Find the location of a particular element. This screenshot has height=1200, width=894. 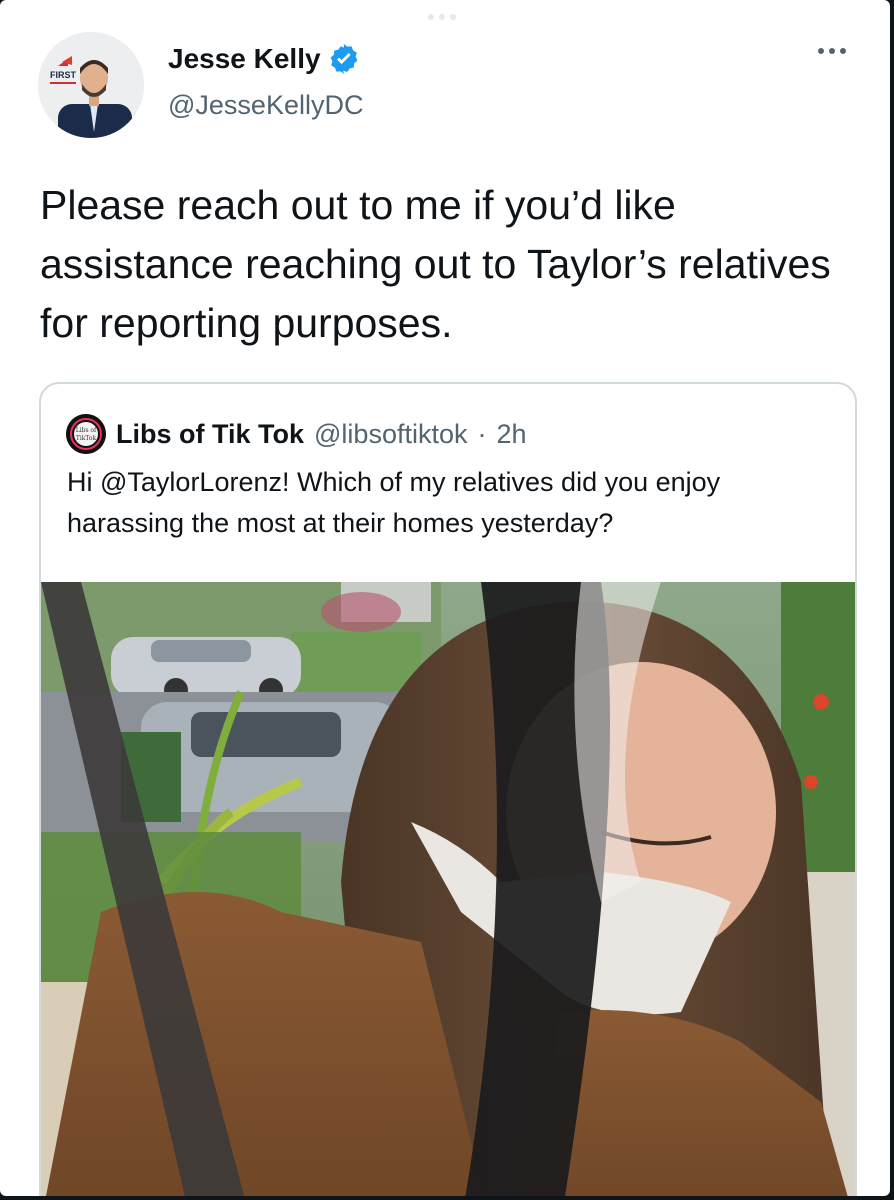

author-name-row: Jesse Kelly is located at coordinates (264, 59).